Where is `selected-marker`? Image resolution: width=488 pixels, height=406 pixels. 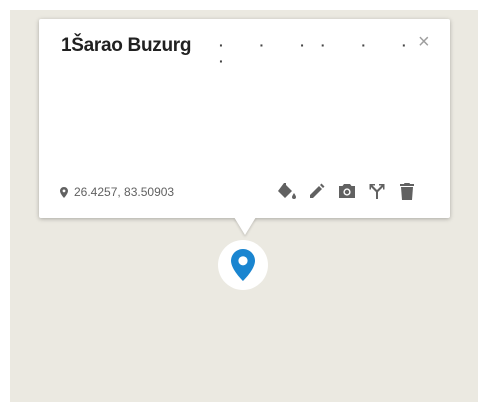
selected-marker is located at coordinates (243, 265).